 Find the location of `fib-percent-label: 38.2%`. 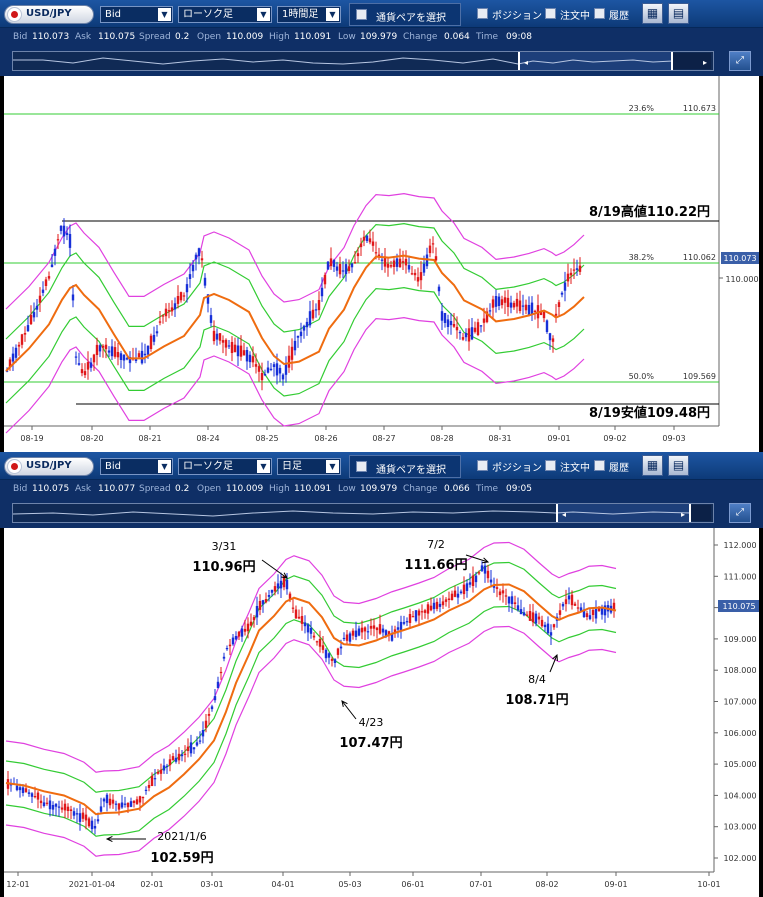

fib-percent-label: 38.2% is located at coordinates (642, 257).